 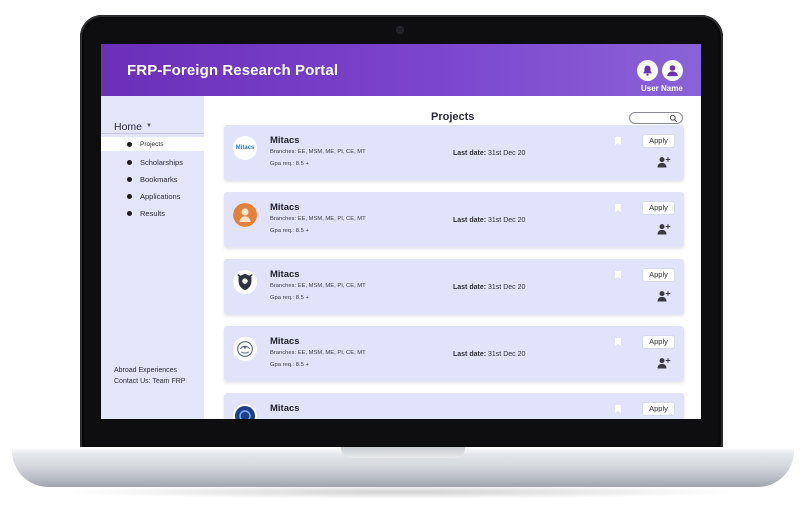 What do you see at coordinates (149, 126) in the screenshot?
I see `chevron-down-icon: ▼` at bounding box center [149, 126].